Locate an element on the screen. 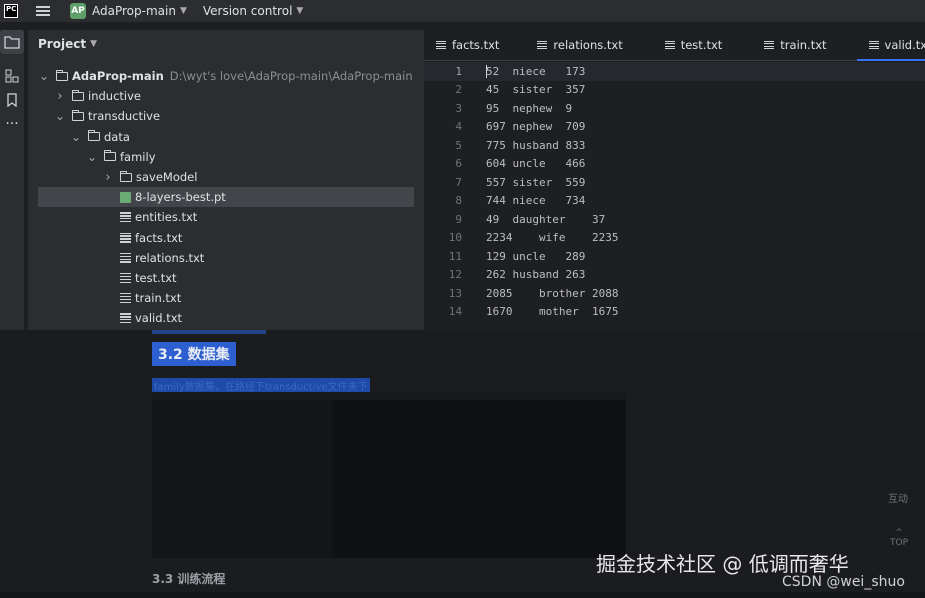  editor-tab: facts.txt is located at coordinates (467, 45).